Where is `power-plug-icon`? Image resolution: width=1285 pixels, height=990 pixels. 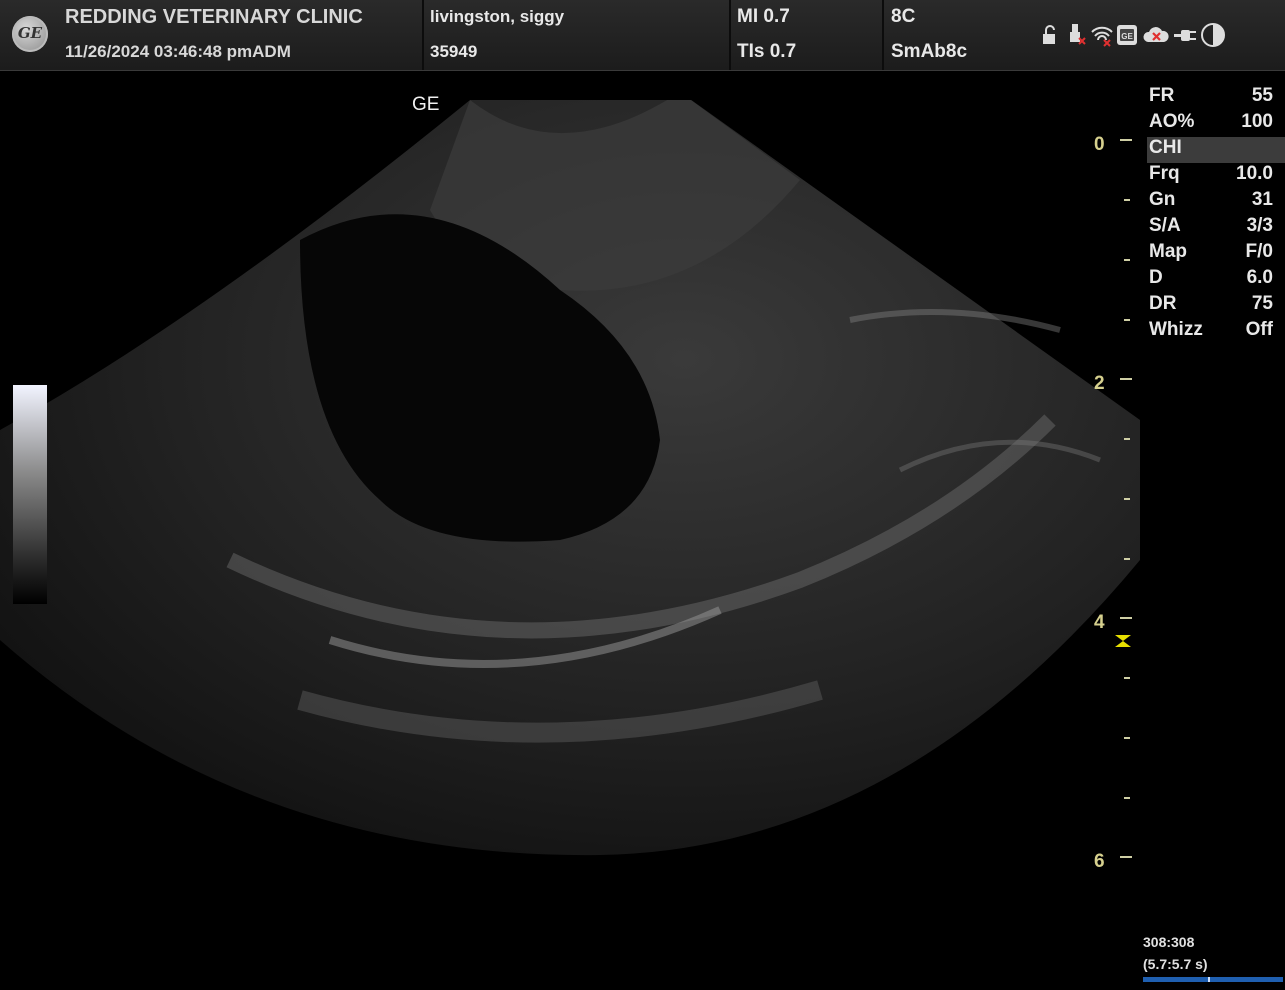
power-plug-icon is located at coordinates (1185, 35).